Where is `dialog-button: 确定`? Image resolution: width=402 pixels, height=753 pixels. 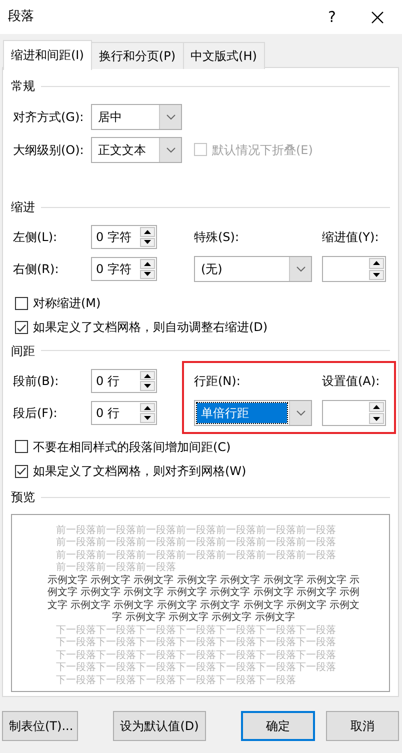
dialog-button: 确定 is located at coordinates (278, 726).